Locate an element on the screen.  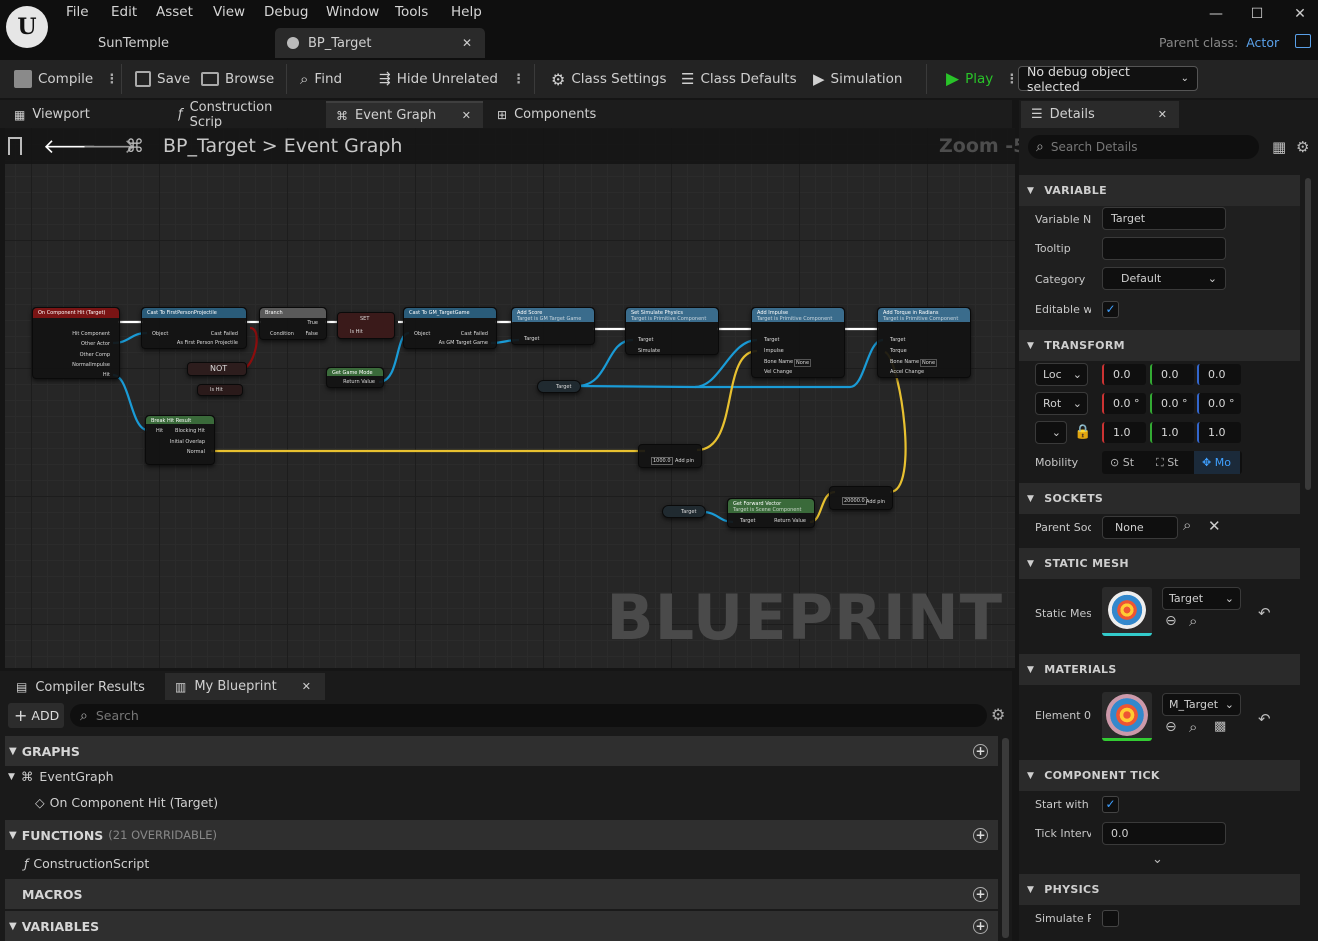
tab-my-blueprint: ▥ My Blueprint ✕ is located at coordinates (245, 686).